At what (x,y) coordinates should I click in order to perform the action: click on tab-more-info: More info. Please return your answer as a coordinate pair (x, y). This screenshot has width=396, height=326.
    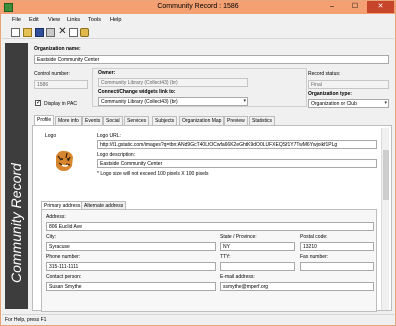
    Looking at the image, I should click on (68, 120).